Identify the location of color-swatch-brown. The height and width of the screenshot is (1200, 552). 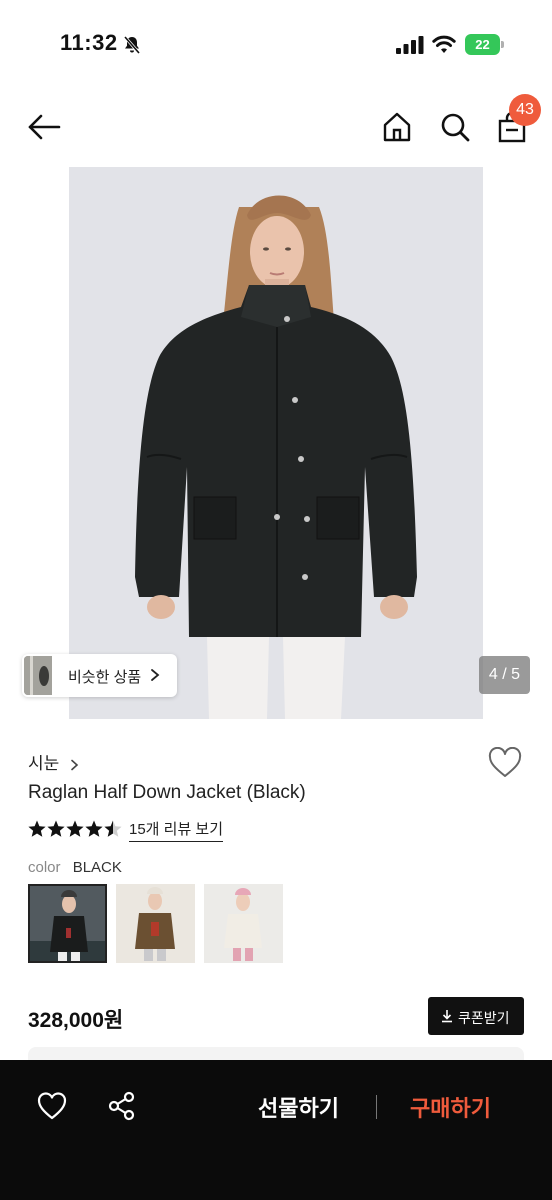
(155, 923).